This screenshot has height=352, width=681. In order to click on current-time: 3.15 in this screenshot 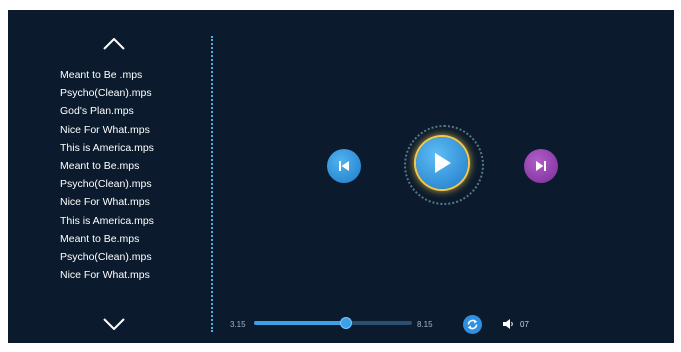, I will do `click(238, 324)`.